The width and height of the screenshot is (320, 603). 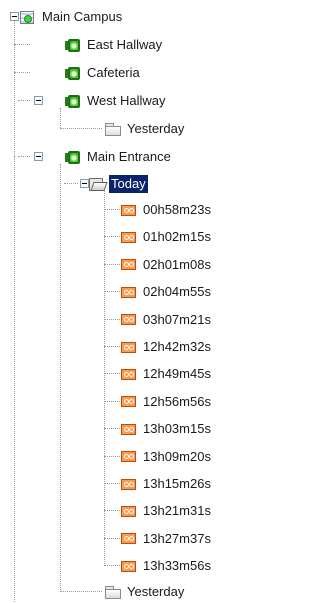 I want to click on tree-node-label: 12h49m45s, so click(x=177, y=374).